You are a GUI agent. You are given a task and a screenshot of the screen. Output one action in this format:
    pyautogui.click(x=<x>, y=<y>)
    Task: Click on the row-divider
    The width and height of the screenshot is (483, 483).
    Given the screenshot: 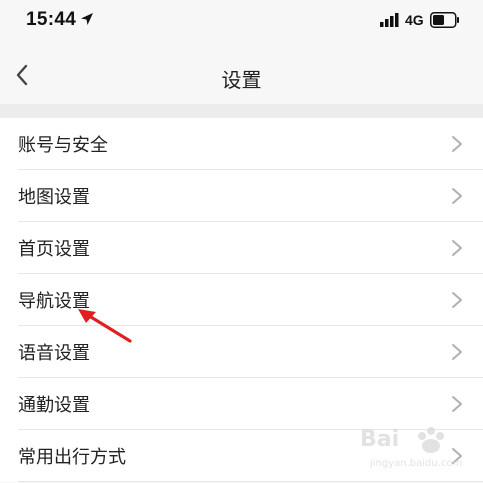 What is the action you would take?
    pyautogui.click(x=250, y=481)
    